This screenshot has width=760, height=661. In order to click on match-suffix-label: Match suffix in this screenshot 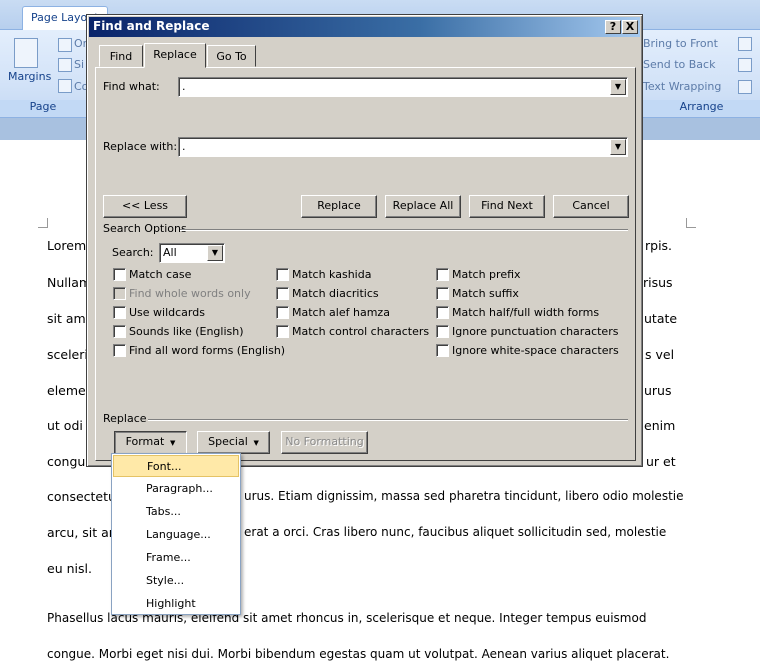, I will do `click(485, 293)`.